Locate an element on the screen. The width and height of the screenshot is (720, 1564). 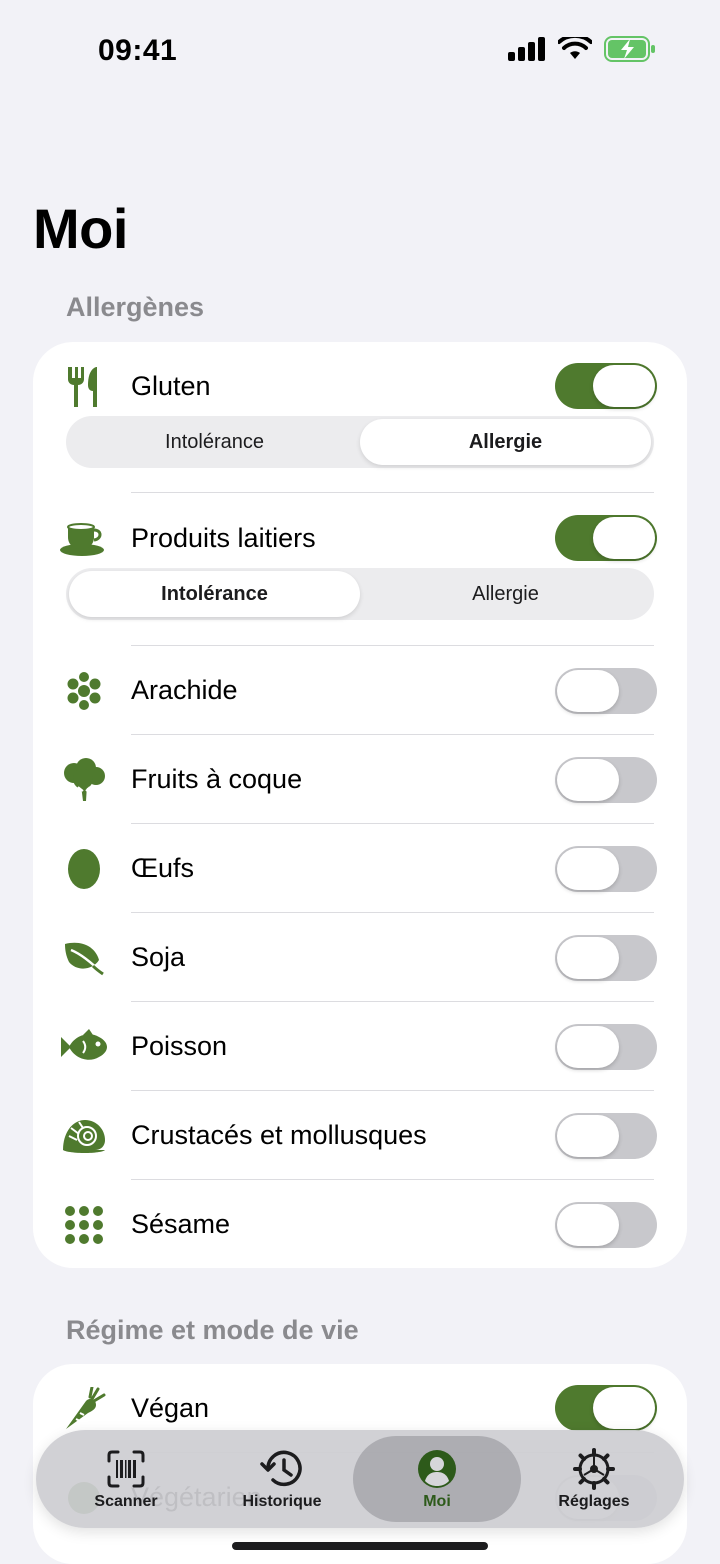
dairy-toggle is located at coordinates (606, 538).